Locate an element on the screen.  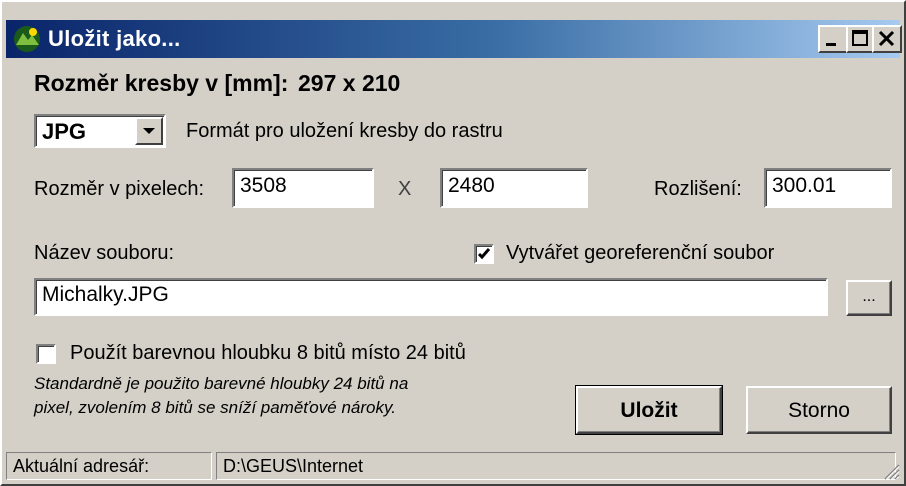
georef-checkbox is located at coordinates (484, 254).